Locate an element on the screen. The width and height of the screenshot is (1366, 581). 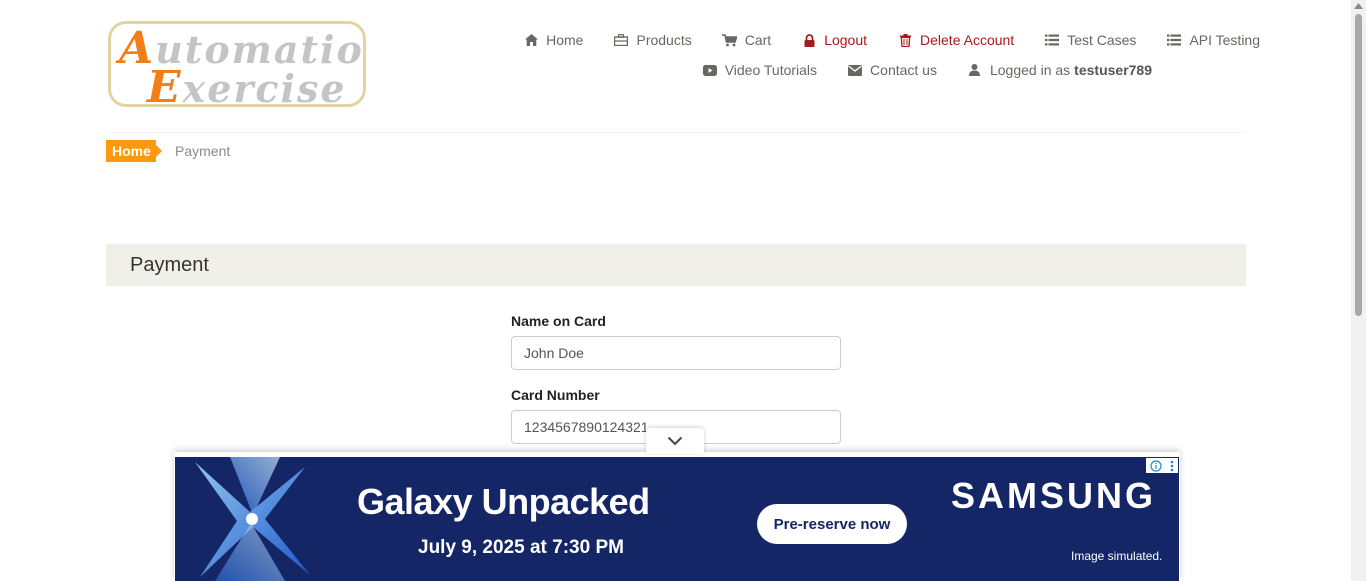
briefcase-icon is located at coordinates (621, 40).